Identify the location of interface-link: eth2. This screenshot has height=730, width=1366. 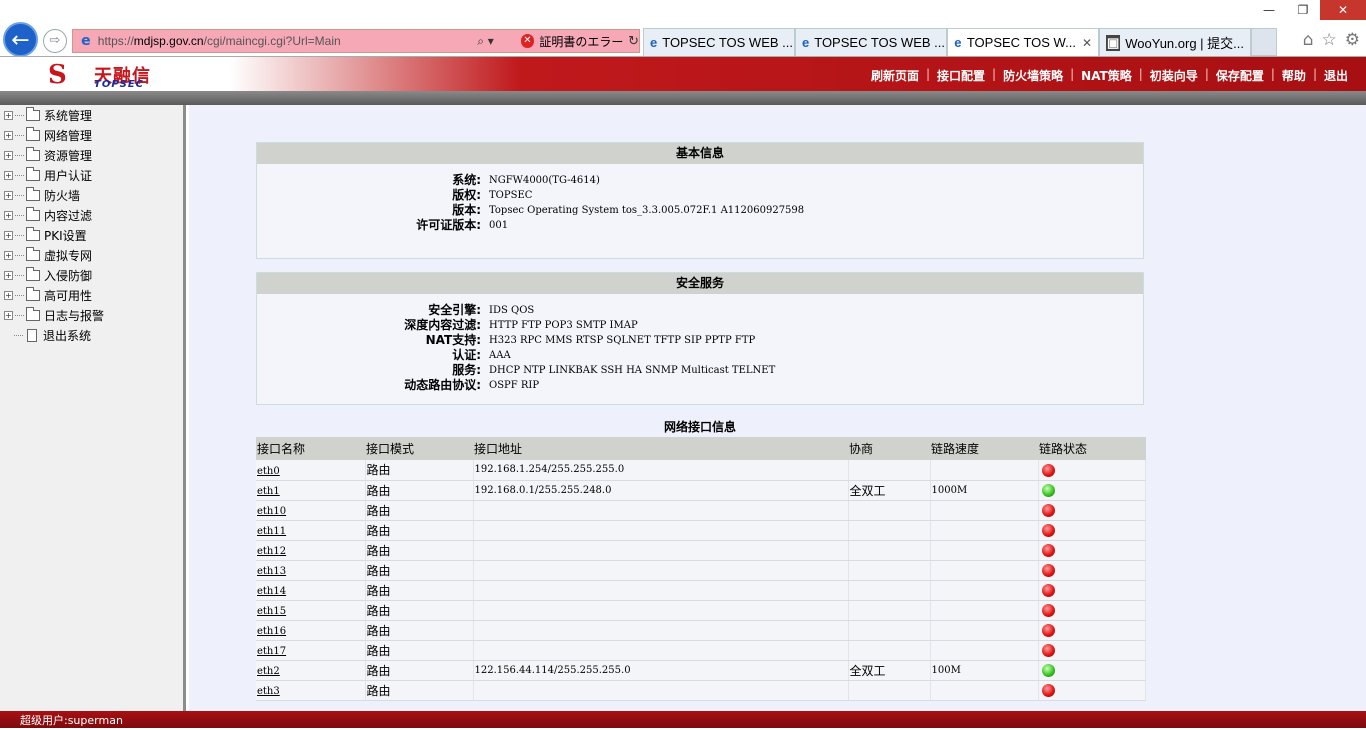
(268, 671).